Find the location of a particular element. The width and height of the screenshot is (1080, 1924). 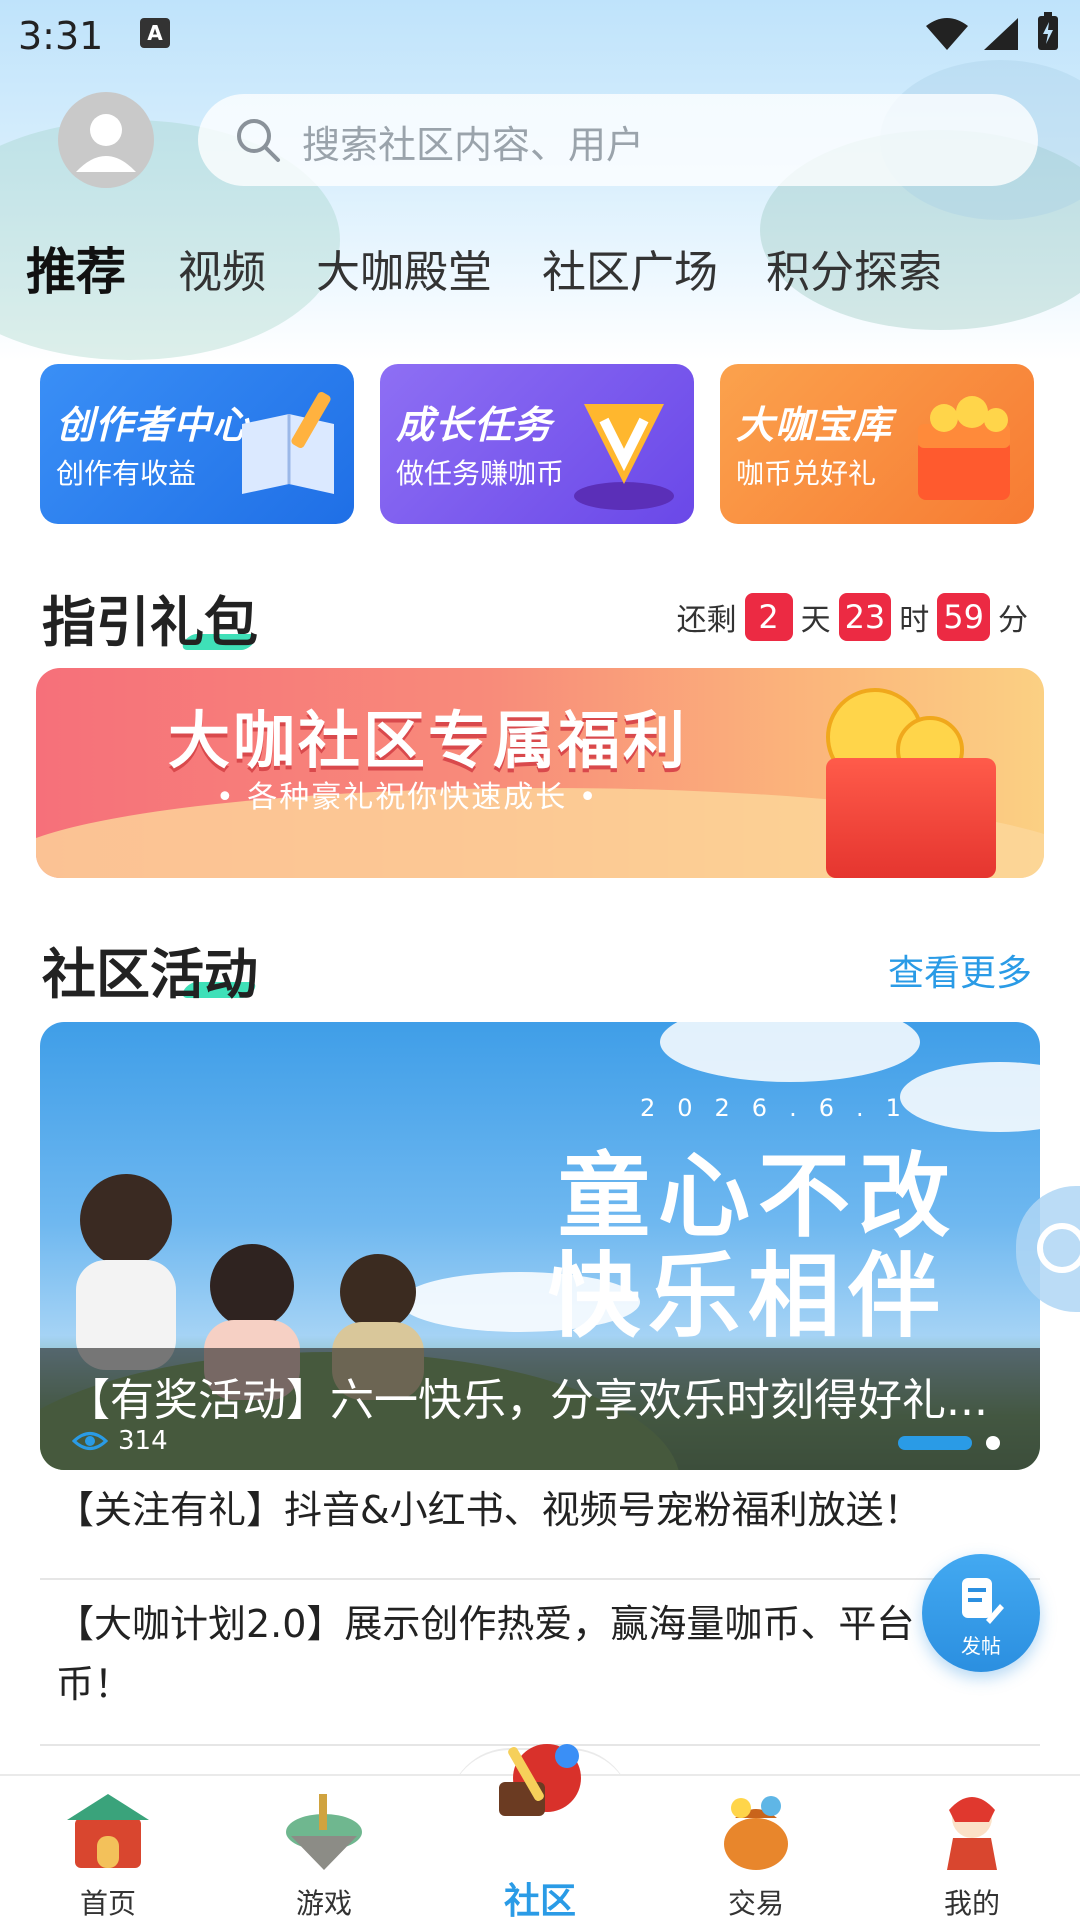

new-post-label: 发帖 is located at coordinates (981, 1646).